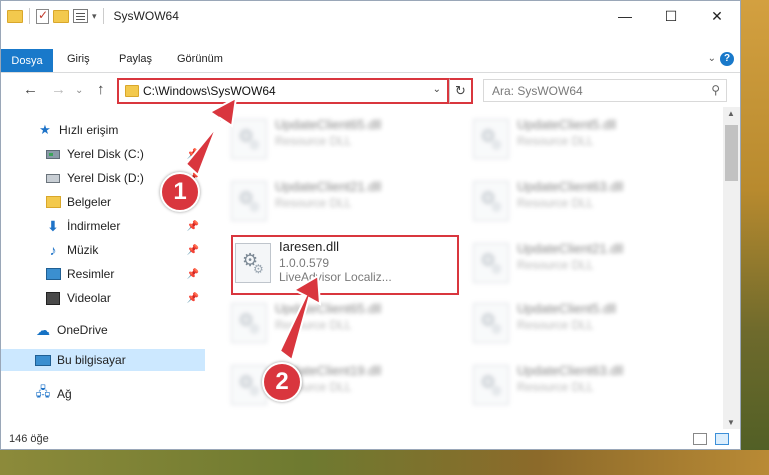 The height and width of the screenshot is (475, 769). What do you see at coordinates (30, 89) in the screenshot?
I see `back-button: ←` at bounding box center [30, 89].